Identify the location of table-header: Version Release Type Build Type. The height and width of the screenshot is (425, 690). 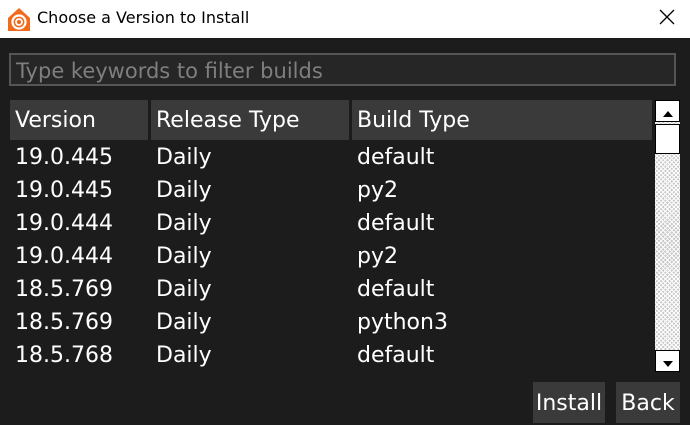
(331, 120).